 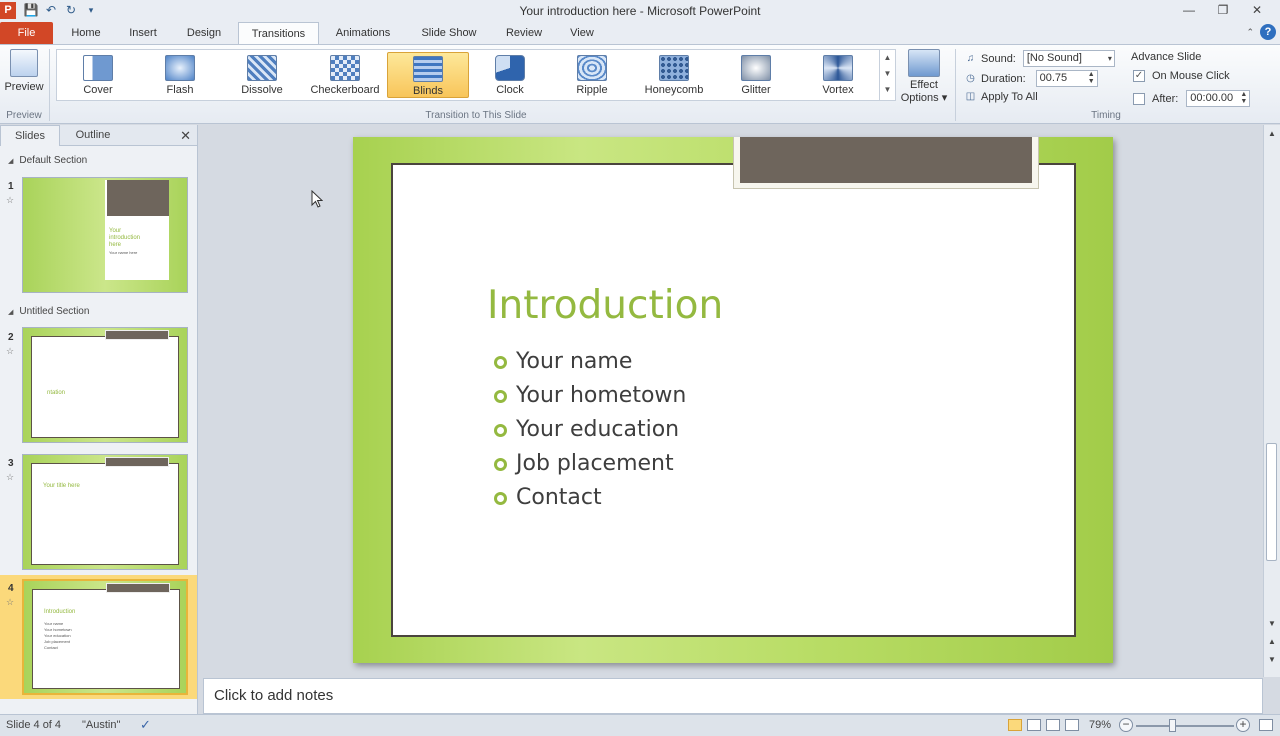 I want to click on honeycomb-icon, so click(x=674, y=68).